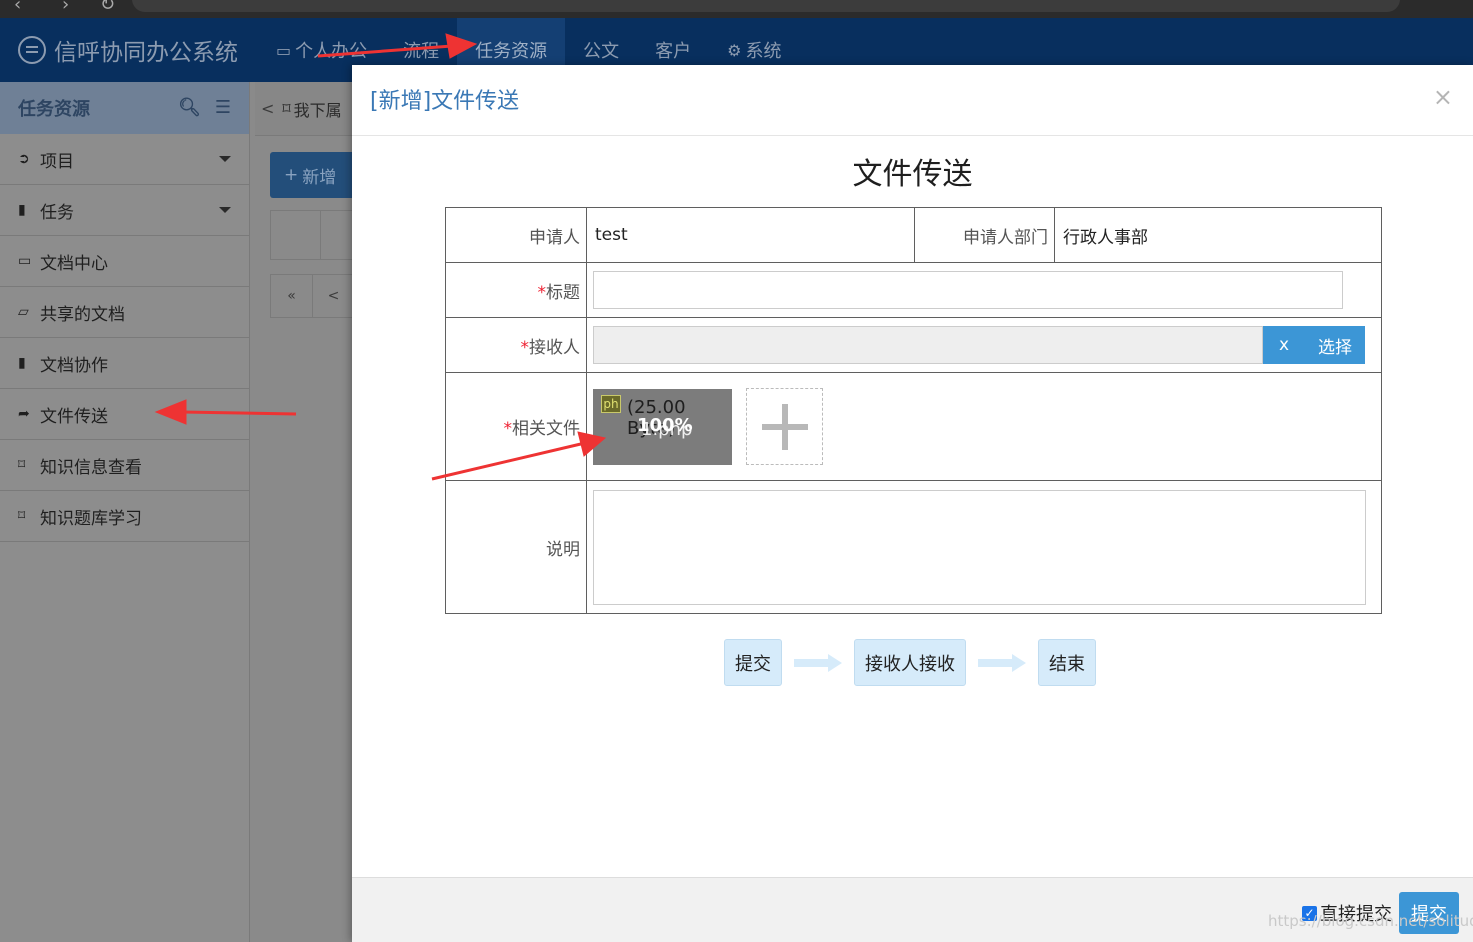  Describe the element at coordinates (516, 547) in the screenshot. I see `desc-label: 说明` at that location.